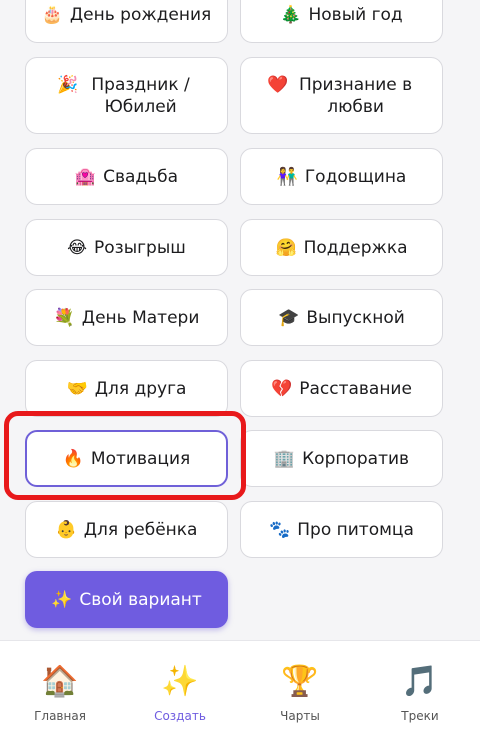 Image resolution: width=480 pixels, height=738 pixels. Describe the element at coordinates (52, 14) in the screenshot. I see `cake-icon: 🎂` at that location.